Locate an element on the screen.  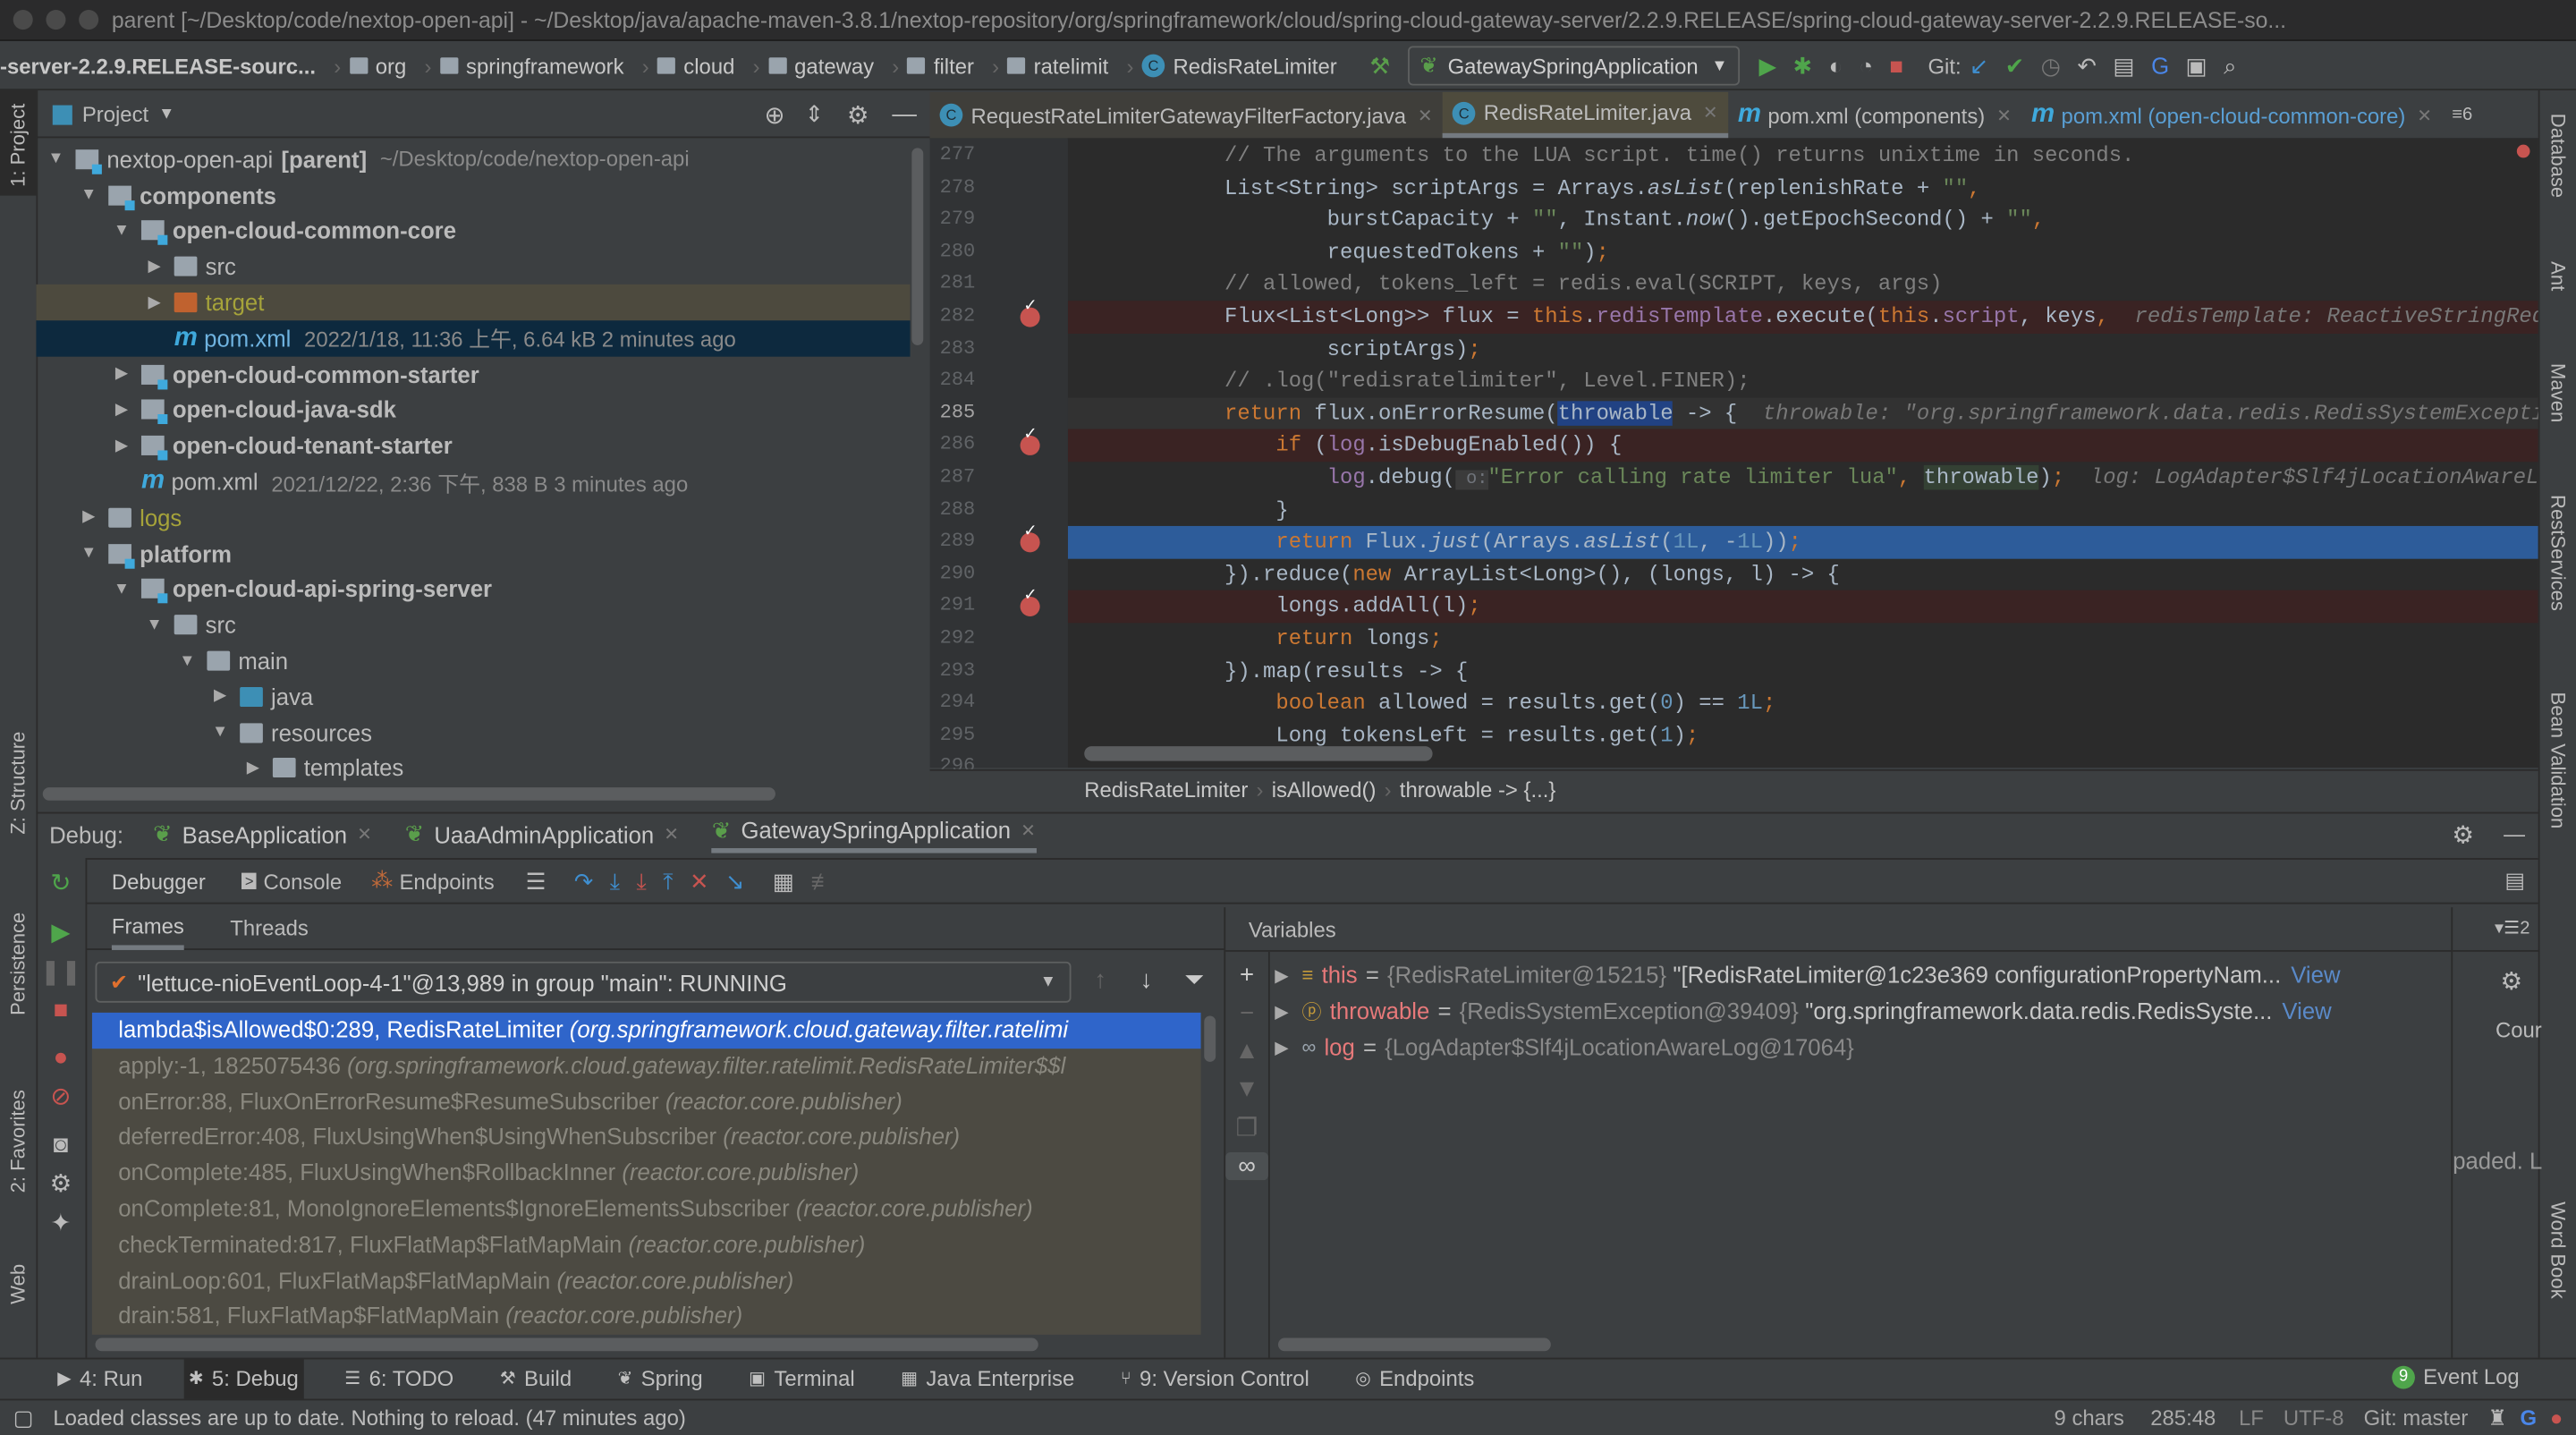
add-watch-icon: + is located at coordinates (1246, 975).